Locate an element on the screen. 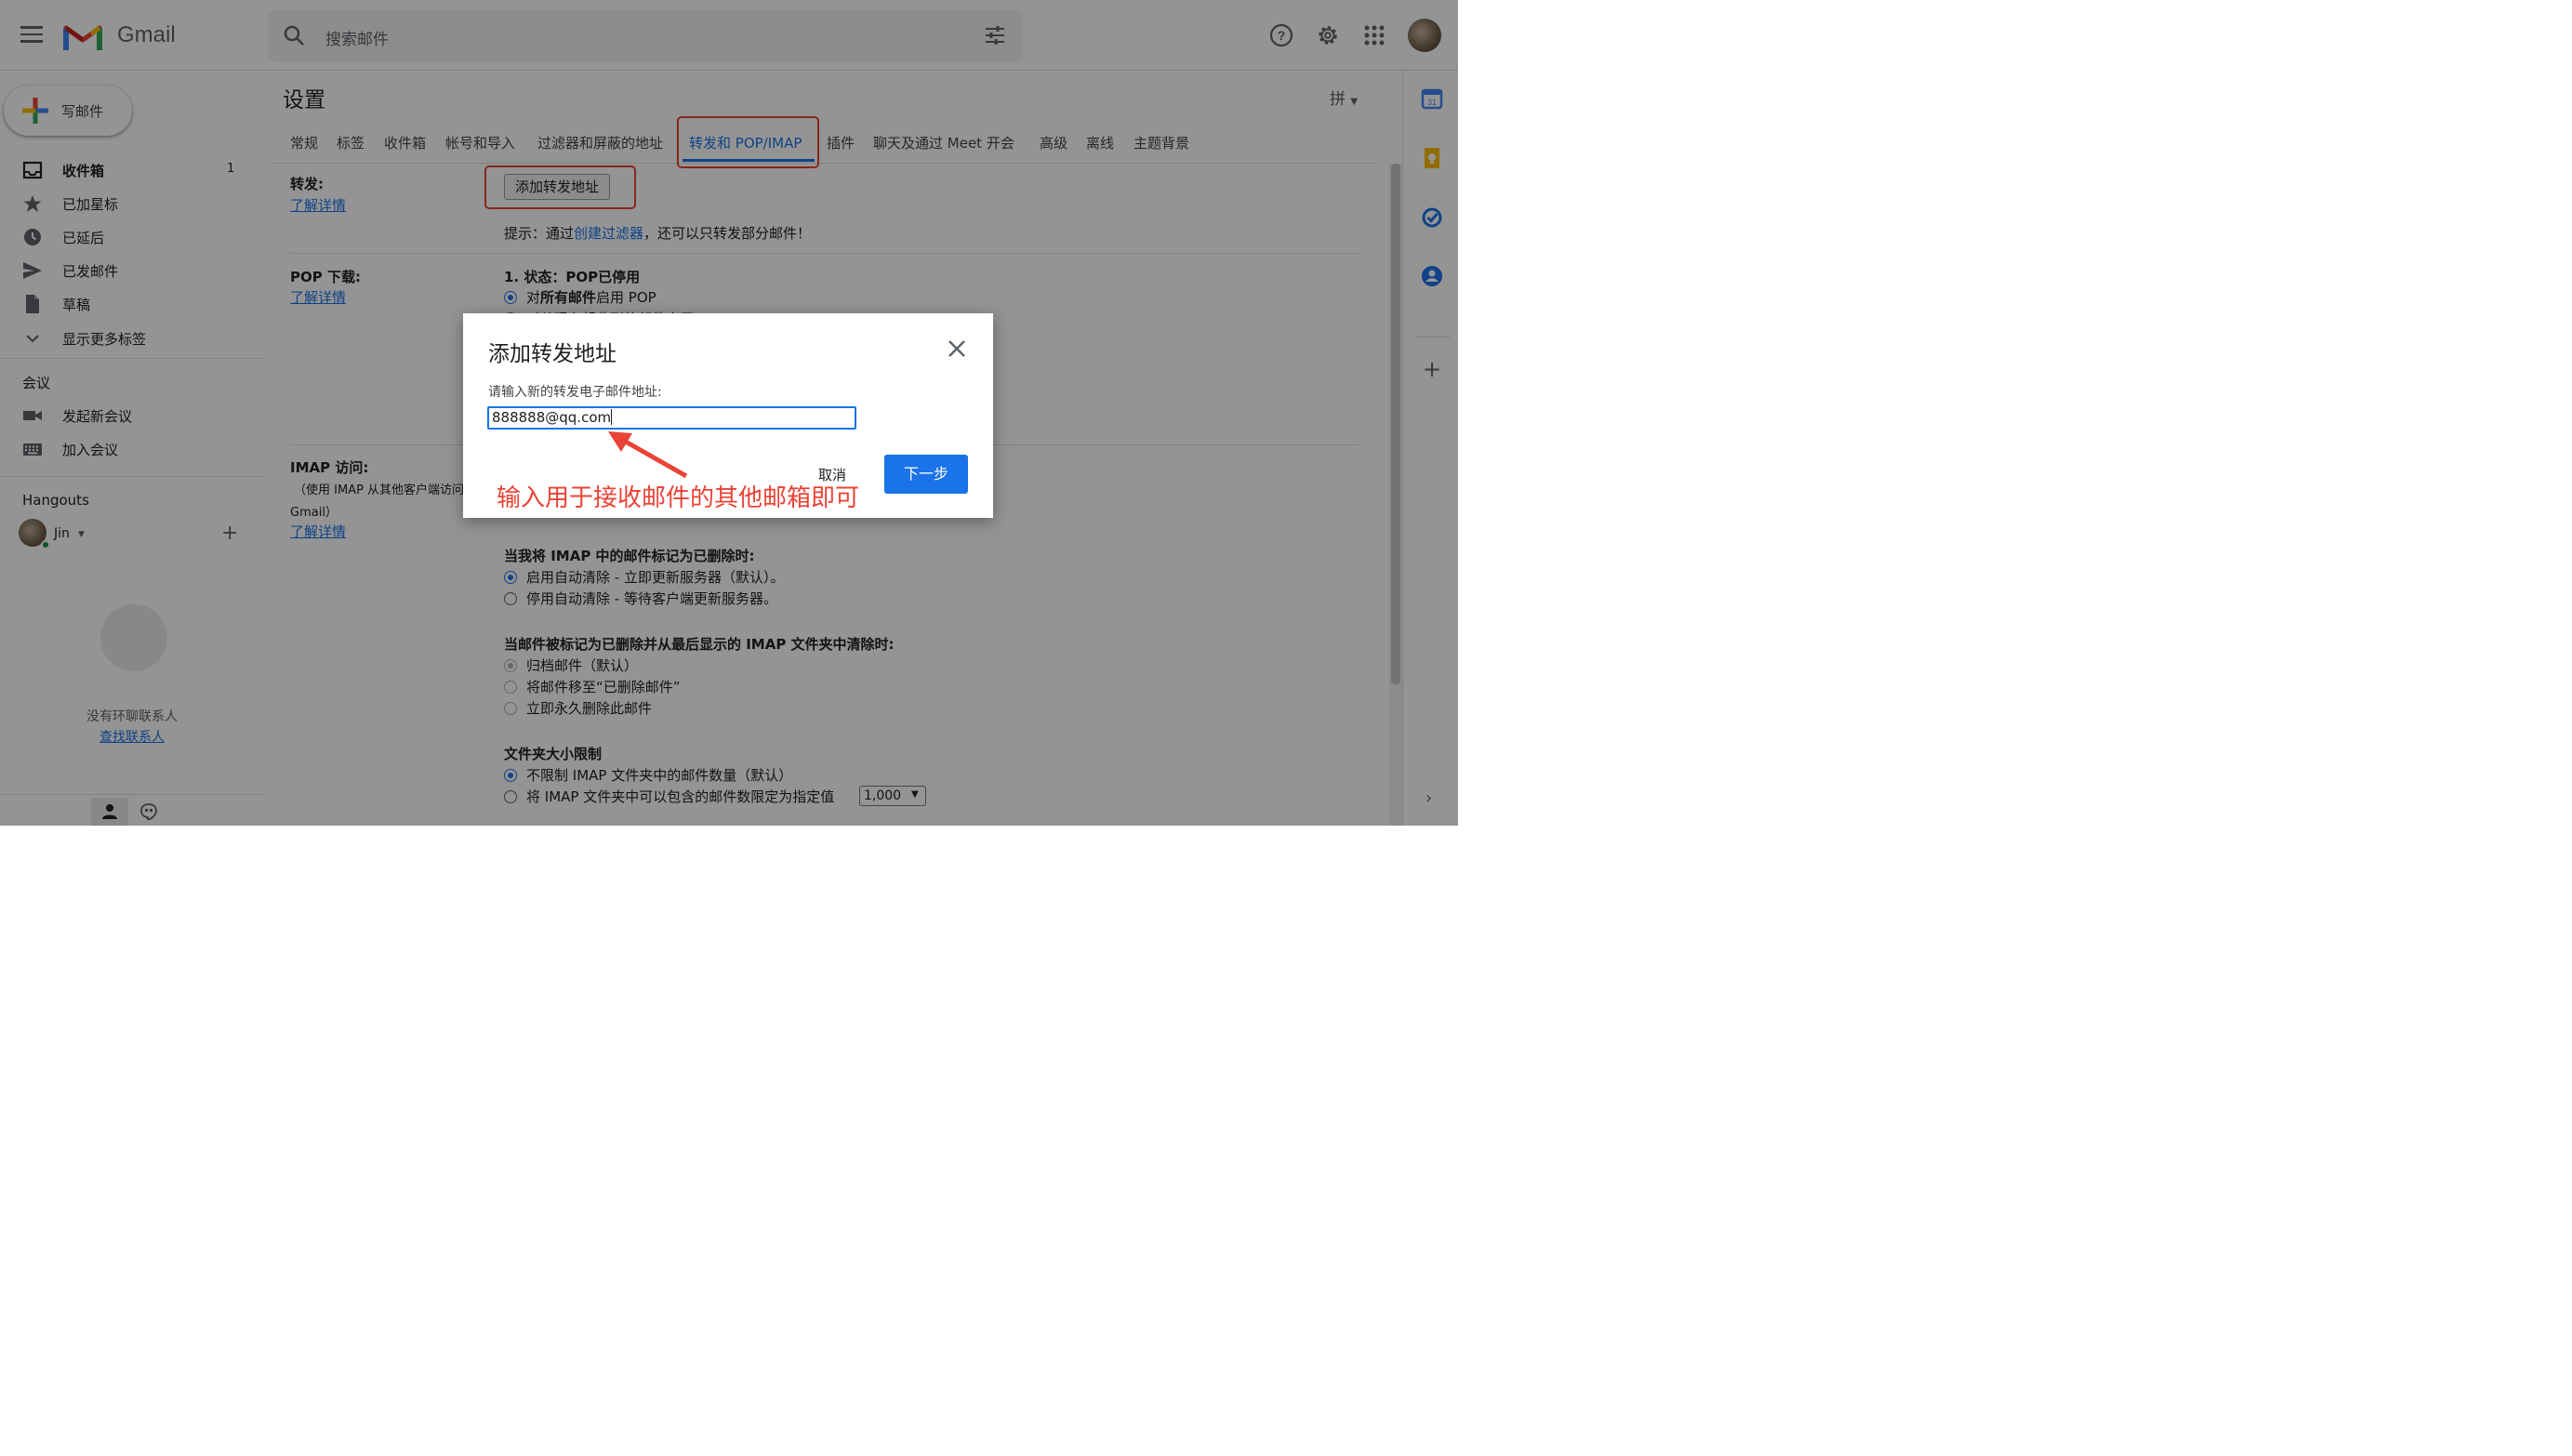 The width and height of the screenshot is (2572, 1456). next-button: 下一步 is located at coordinates (926, 474).